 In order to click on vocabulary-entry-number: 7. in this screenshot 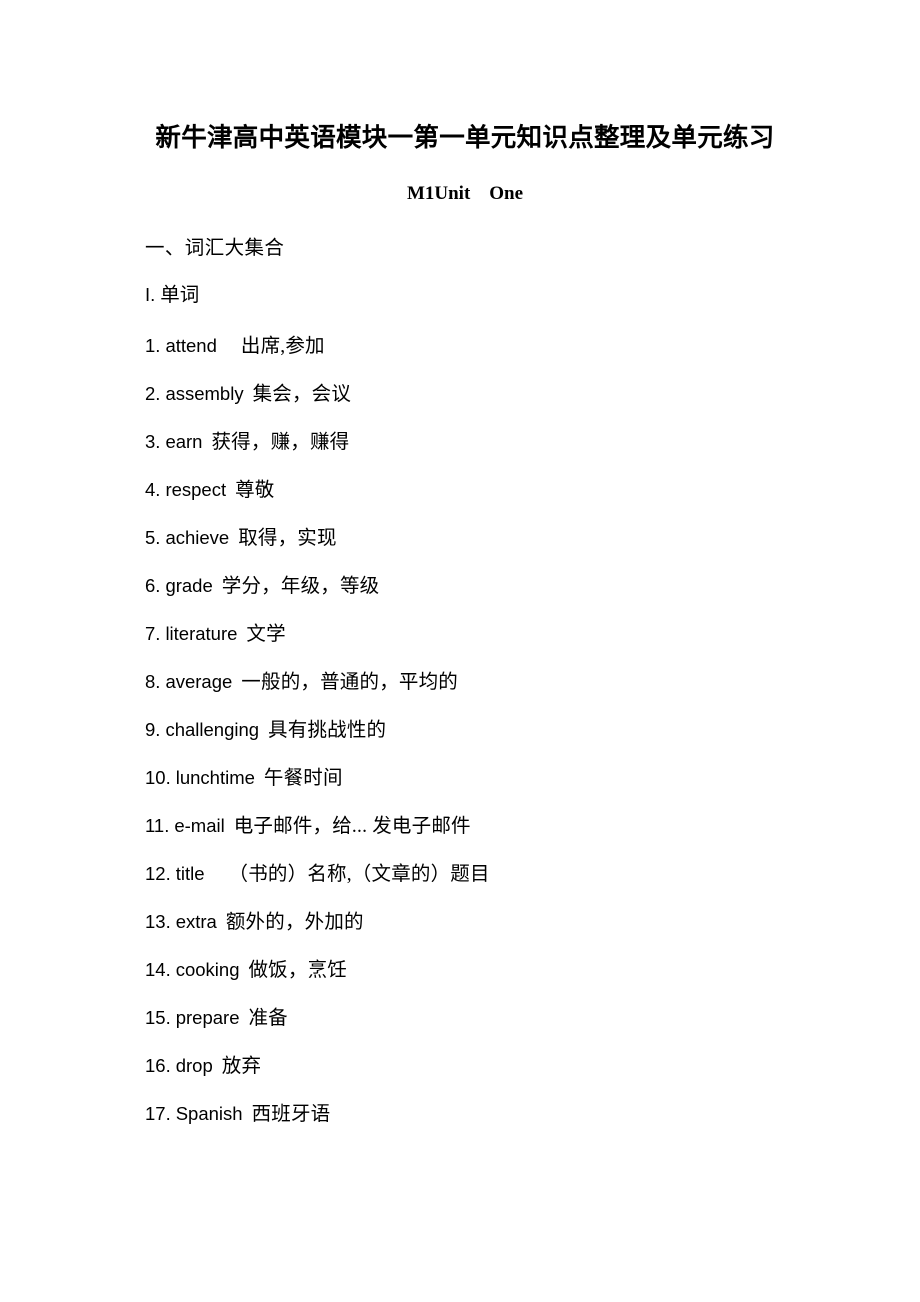, I will do `click(153, 634)`.